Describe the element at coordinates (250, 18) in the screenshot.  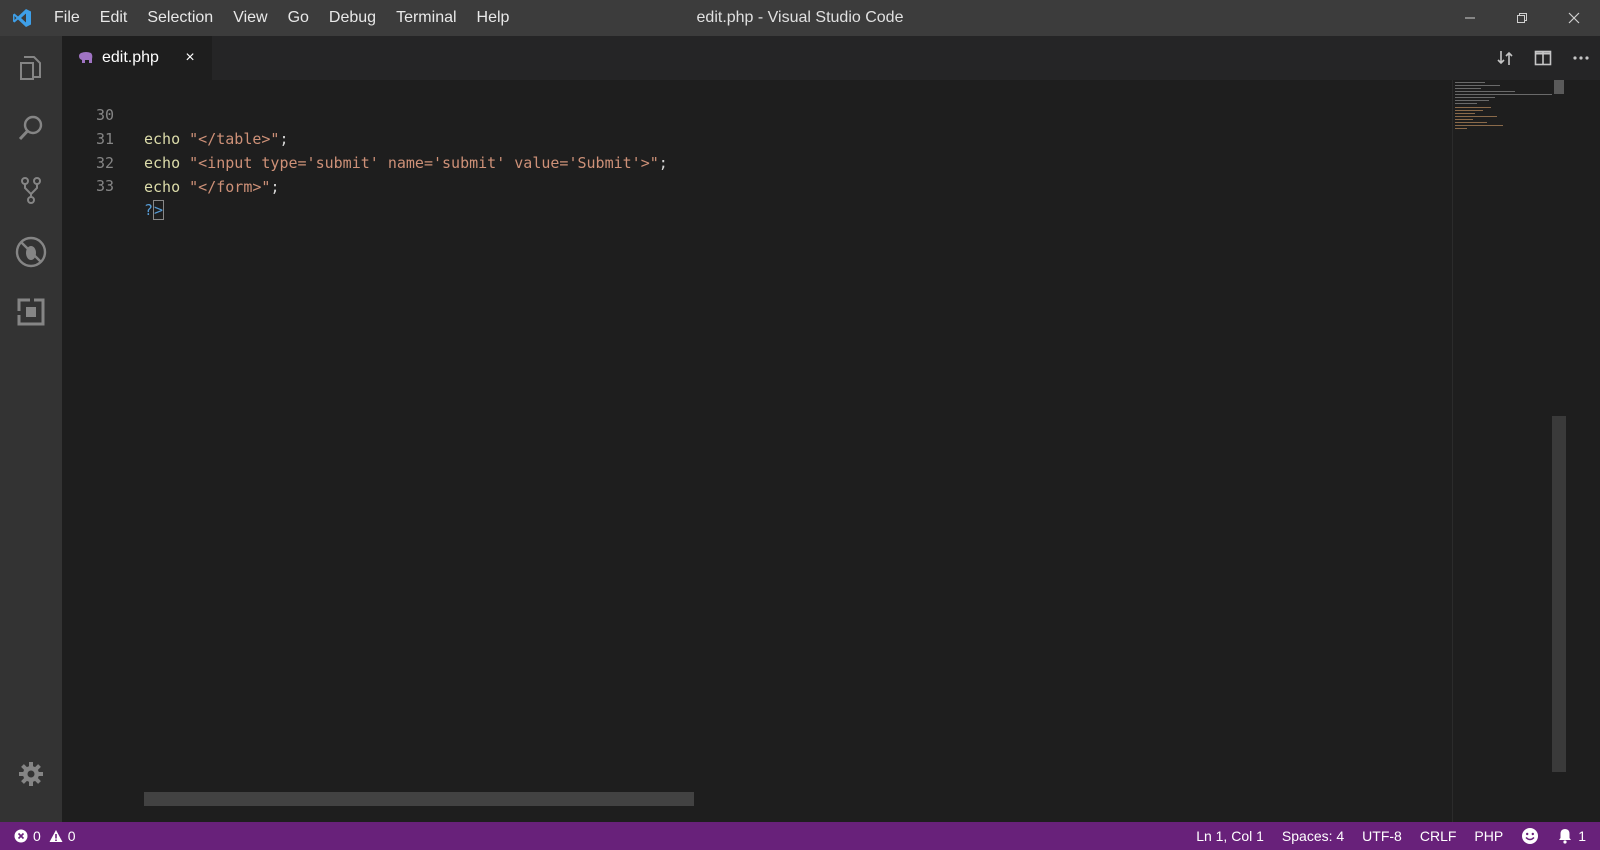
I see `menu-view: View` at that location.